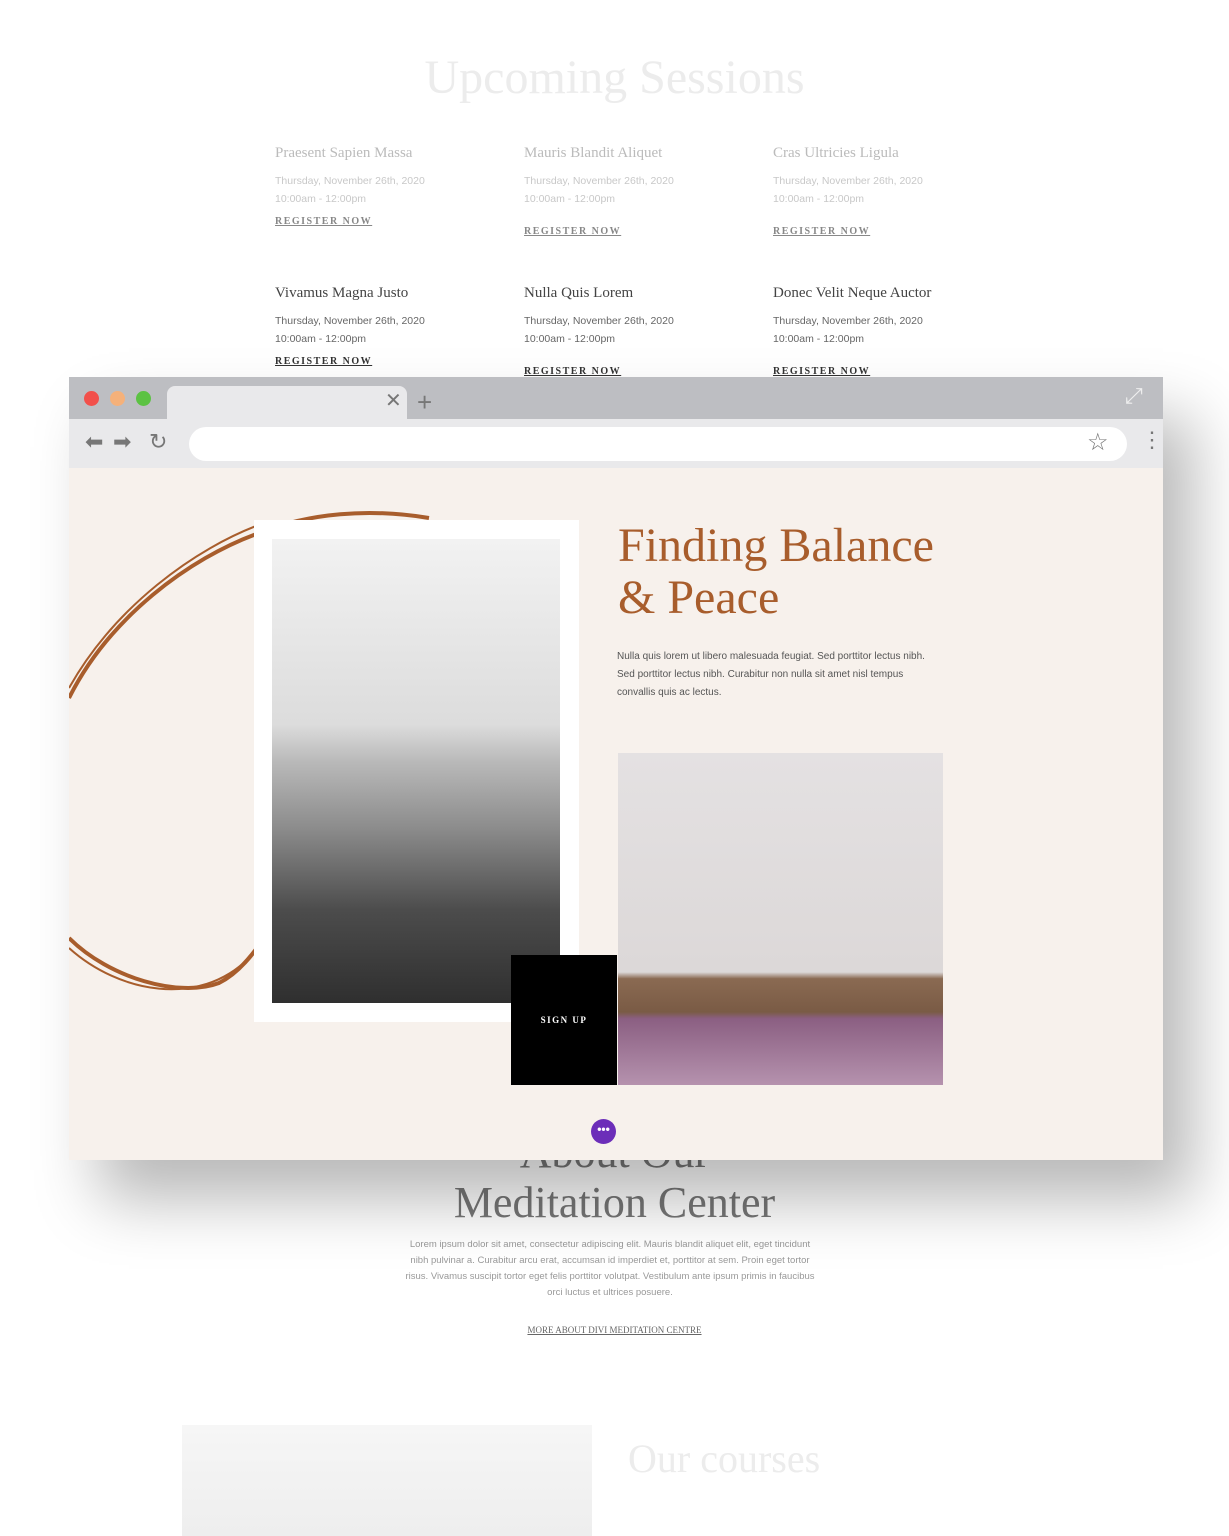 Image resolution: width=1229 pixels, height=1536 pixels. Describe the element at coordinates (724, 1458) in the screenshot. I see `courses-title: Our courses` at that location.